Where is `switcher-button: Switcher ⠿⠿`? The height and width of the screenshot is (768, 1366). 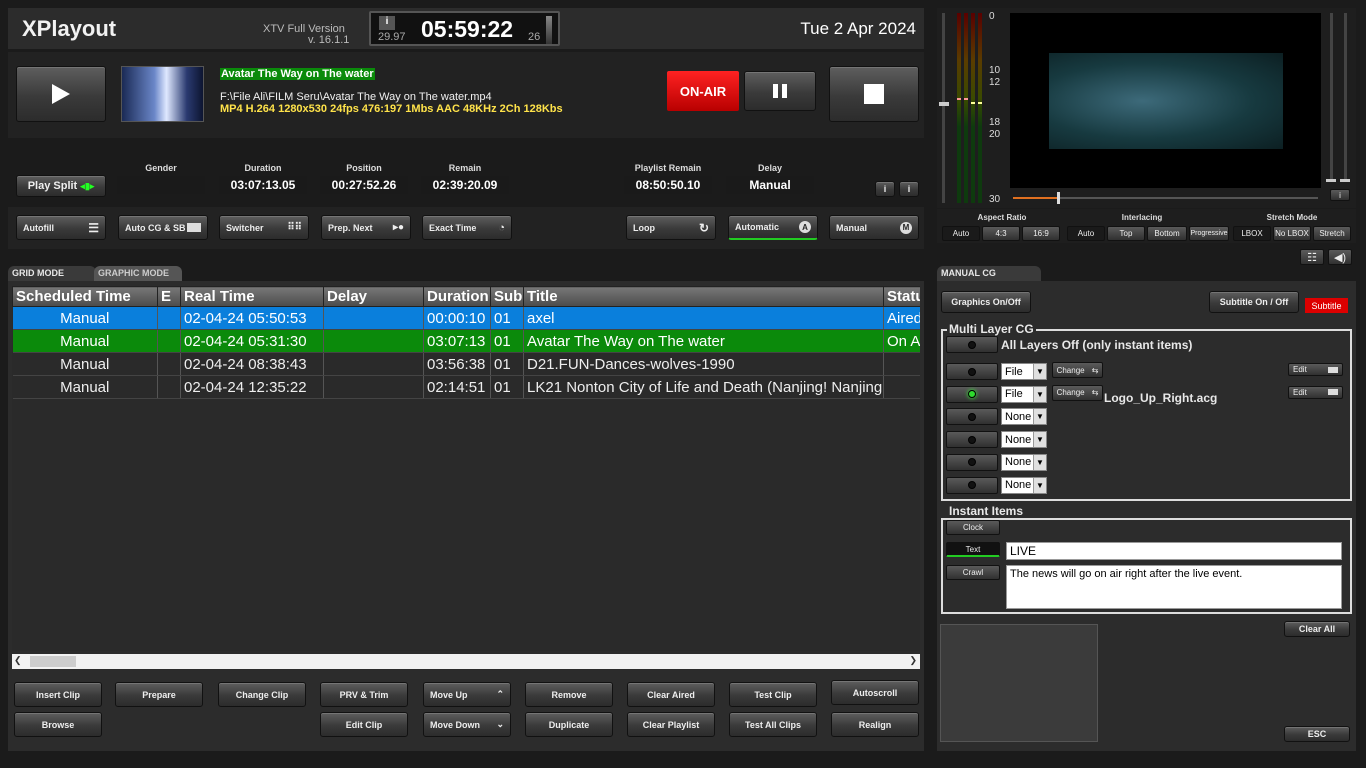 switcher-button: Switcher ⠿⠿ is located at coordinates (264, 227).